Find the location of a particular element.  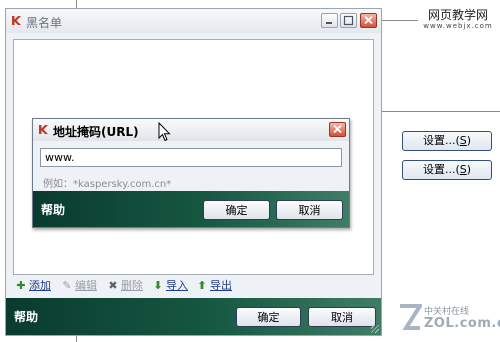

import-button: ⬇ 导入 is located at coordinates (170, 285).